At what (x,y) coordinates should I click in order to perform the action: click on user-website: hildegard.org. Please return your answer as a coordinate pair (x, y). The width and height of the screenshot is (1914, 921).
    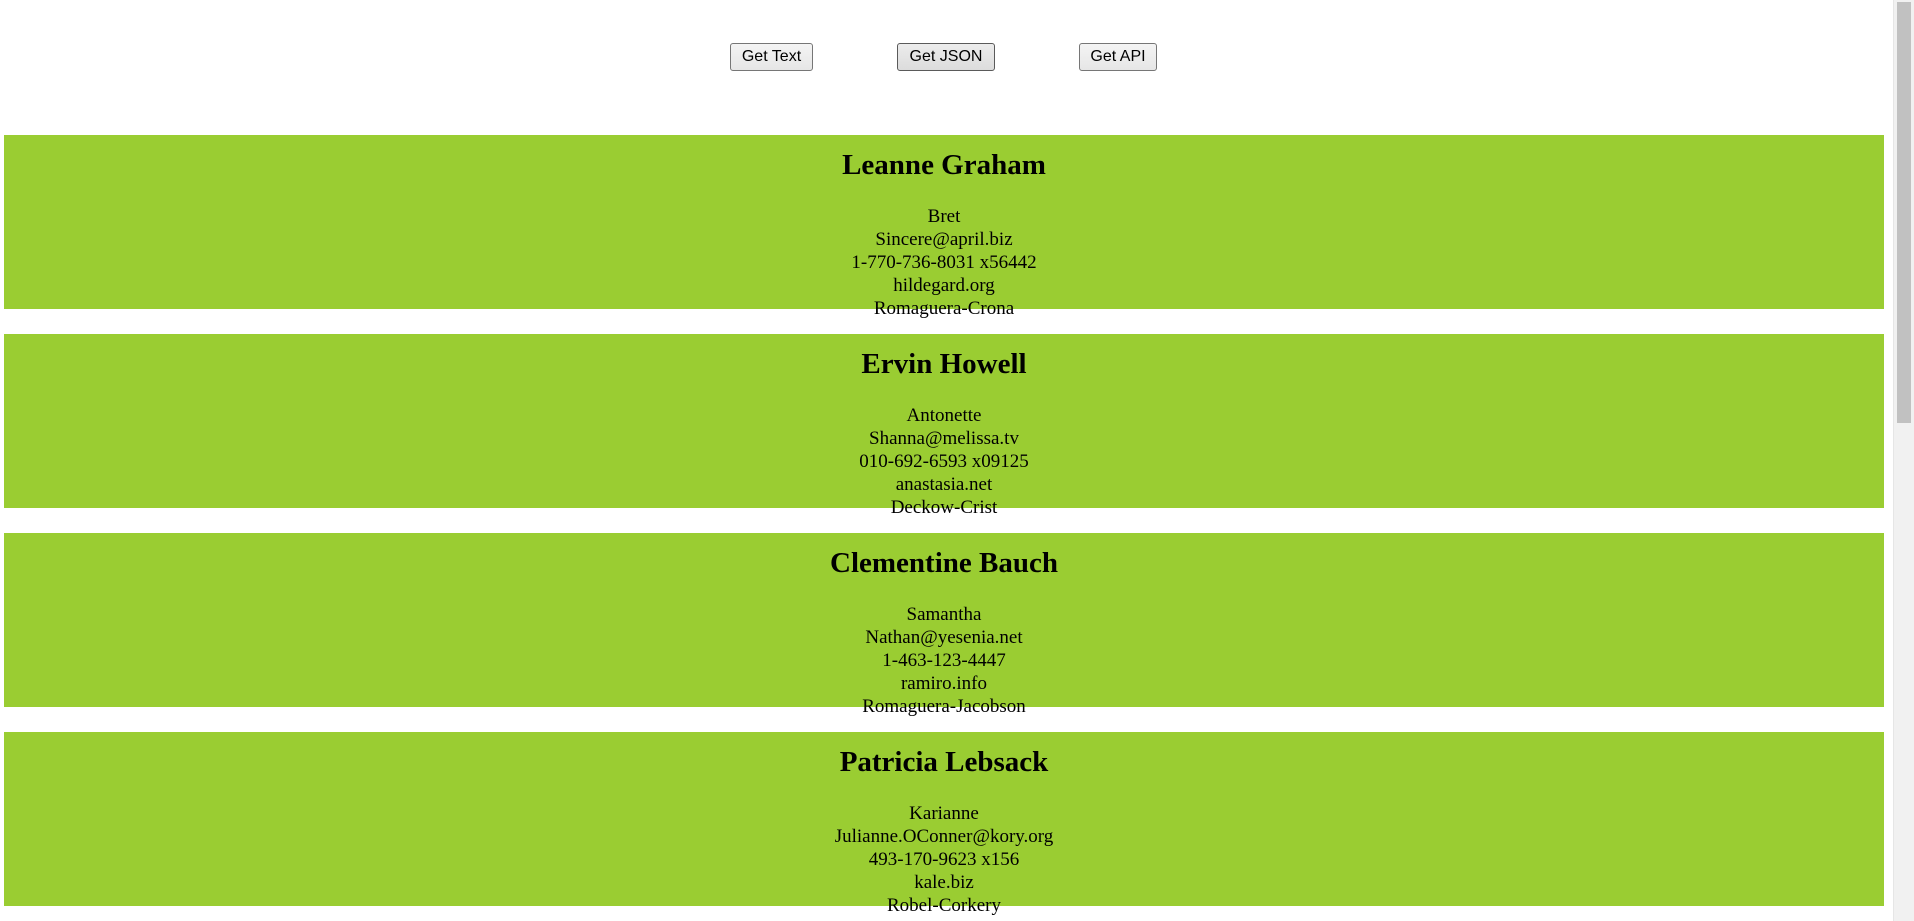
    Looking at the image, I should click on (944, 285).